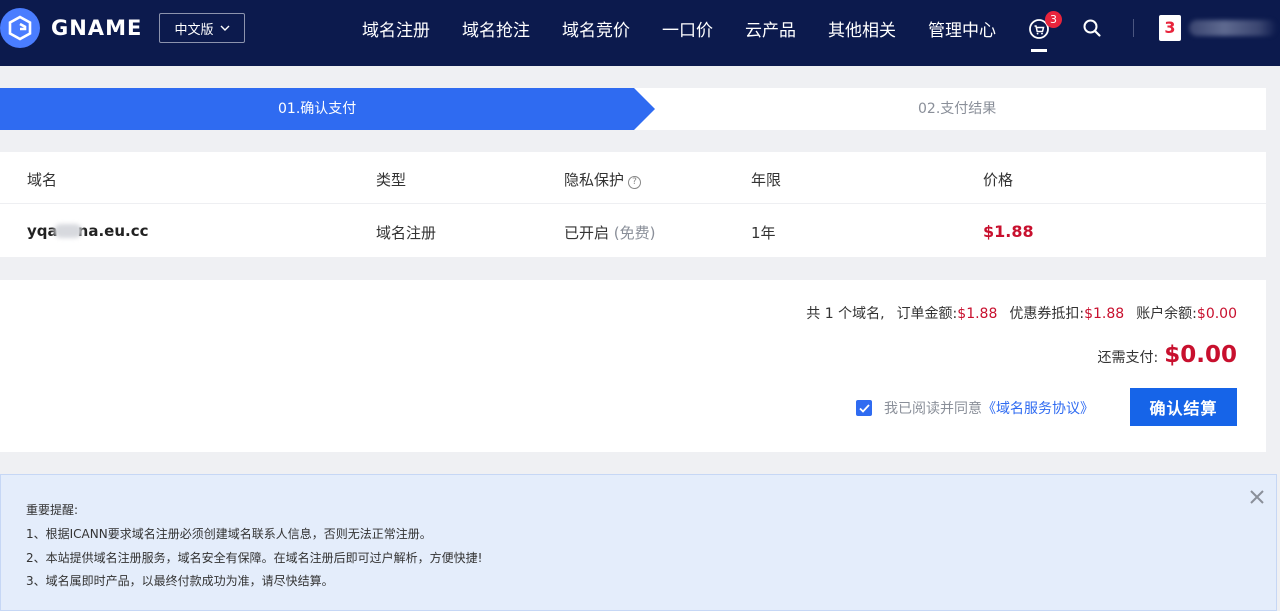  What do you see at coordinates (1038, 408) in the screenshot?
I see `agreement-link: 《域名服务协议》` at bounding box center [1038, 408].